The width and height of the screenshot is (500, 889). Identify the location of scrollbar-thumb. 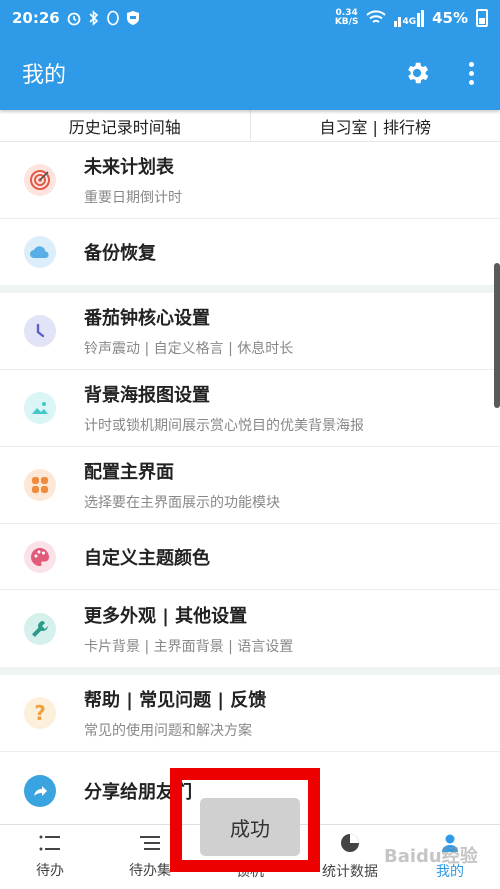
(497, 335).